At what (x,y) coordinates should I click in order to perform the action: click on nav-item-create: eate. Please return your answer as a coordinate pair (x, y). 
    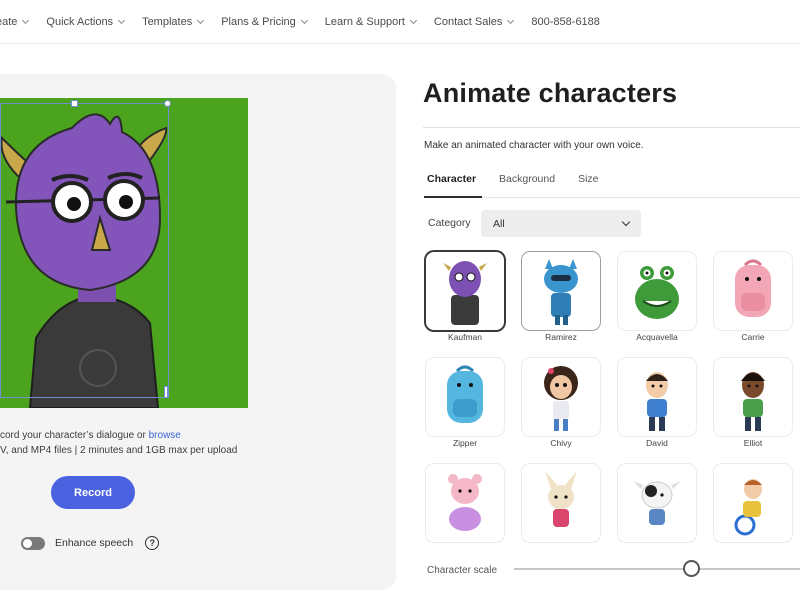
    Looking at the image, I should click on (15, 21).